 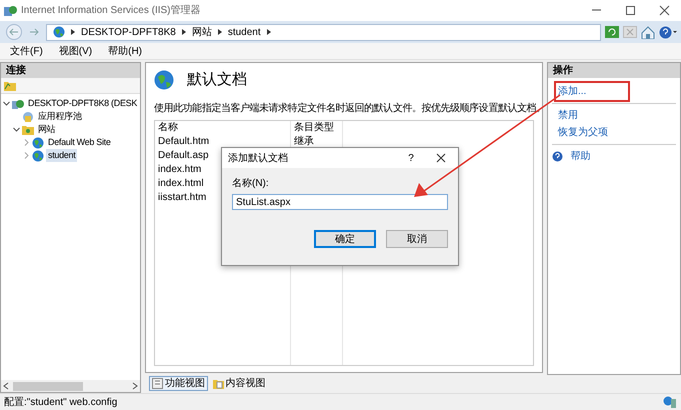 What do you see at coordinates (157, 383) in the screenshot?
I see `grid-view-icon` at bounding box center [157, 383].